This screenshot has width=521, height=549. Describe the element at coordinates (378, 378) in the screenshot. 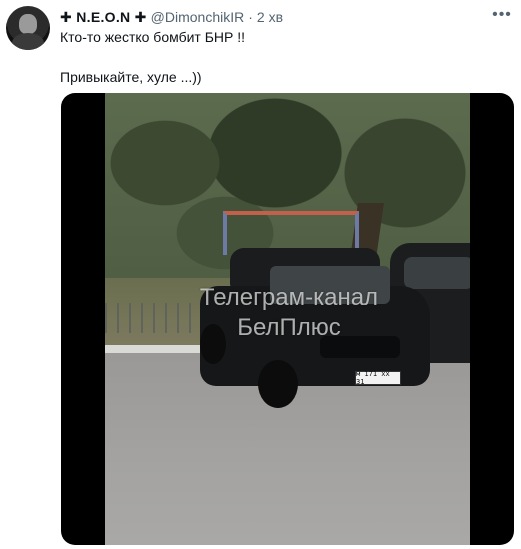

I see `license-plate: м 171 хх 31` at that location.